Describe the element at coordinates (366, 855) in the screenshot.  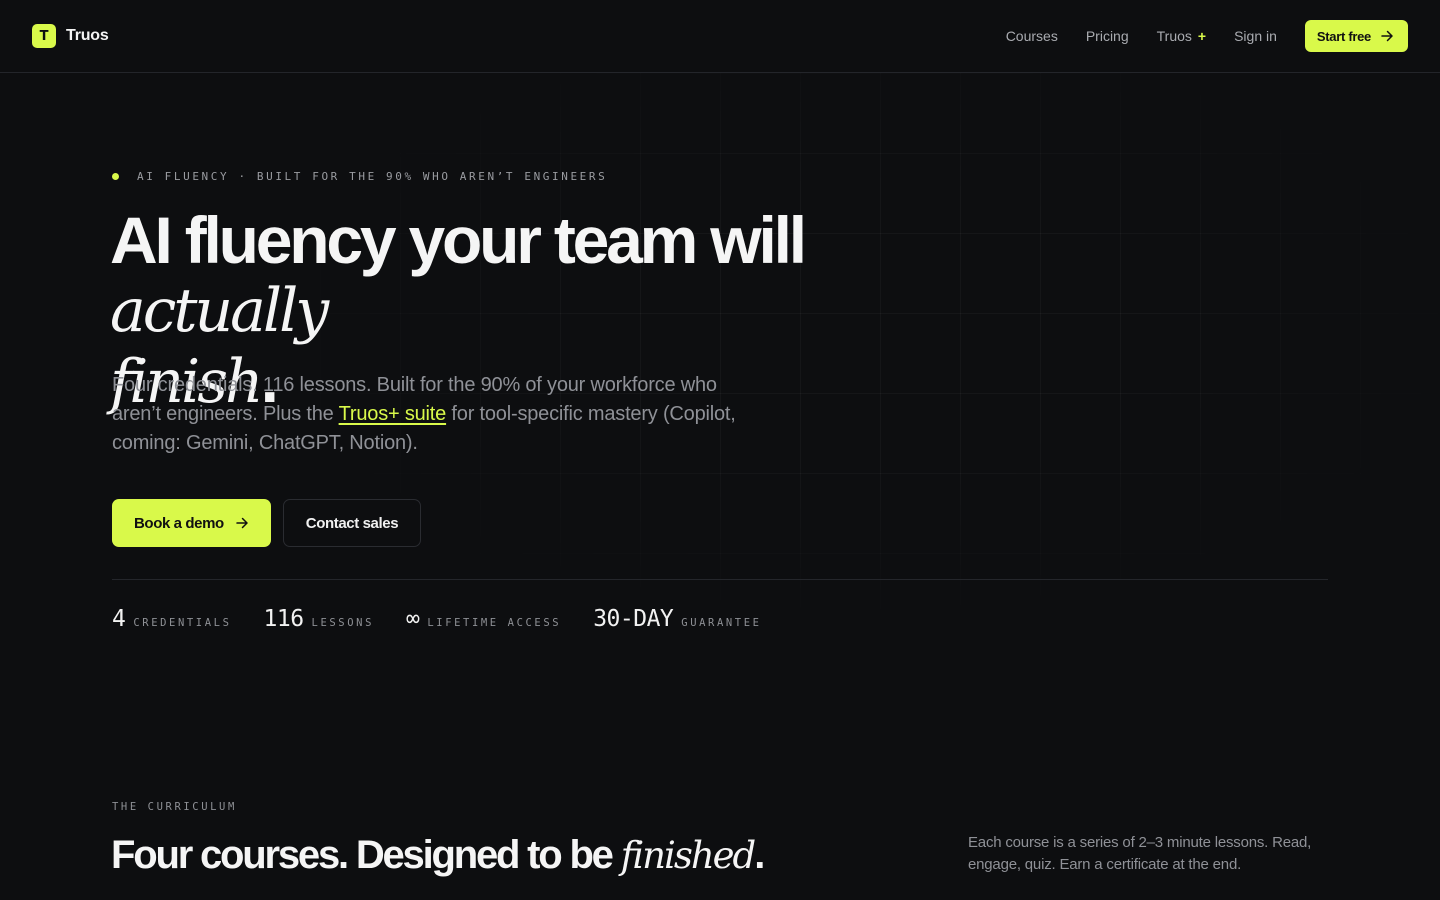
I see `curriculum-title-main: Four courses. Designed to be` at that location.